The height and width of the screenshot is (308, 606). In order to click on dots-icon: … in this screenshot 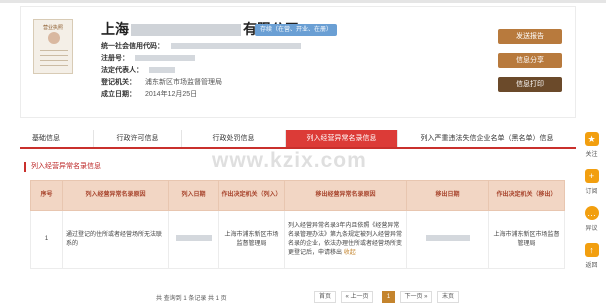, I will do `click(591, 213)`.